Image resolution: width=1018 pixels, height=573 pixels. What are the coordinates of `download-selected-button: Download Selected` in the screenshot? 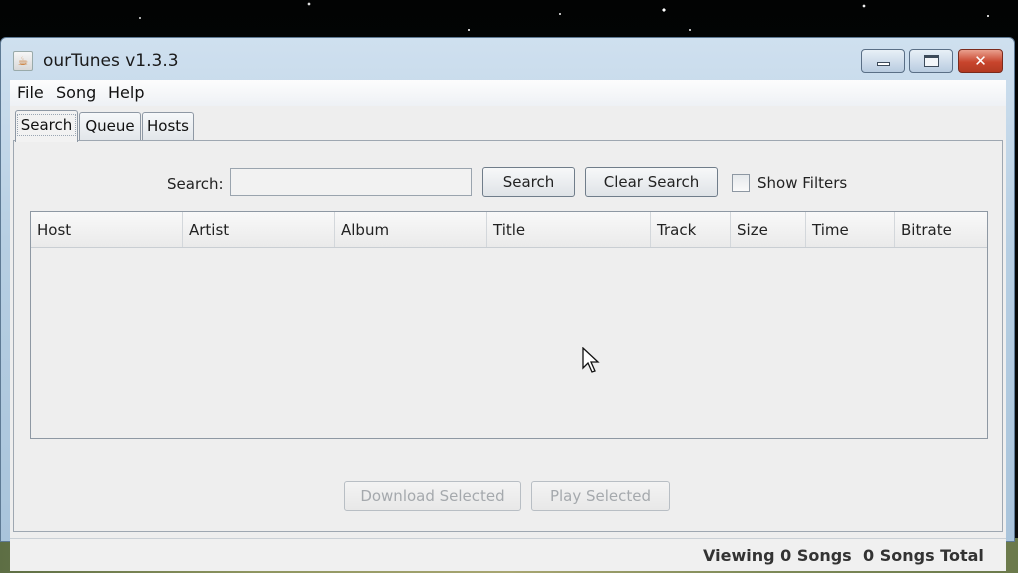 It's located at (432, 496).